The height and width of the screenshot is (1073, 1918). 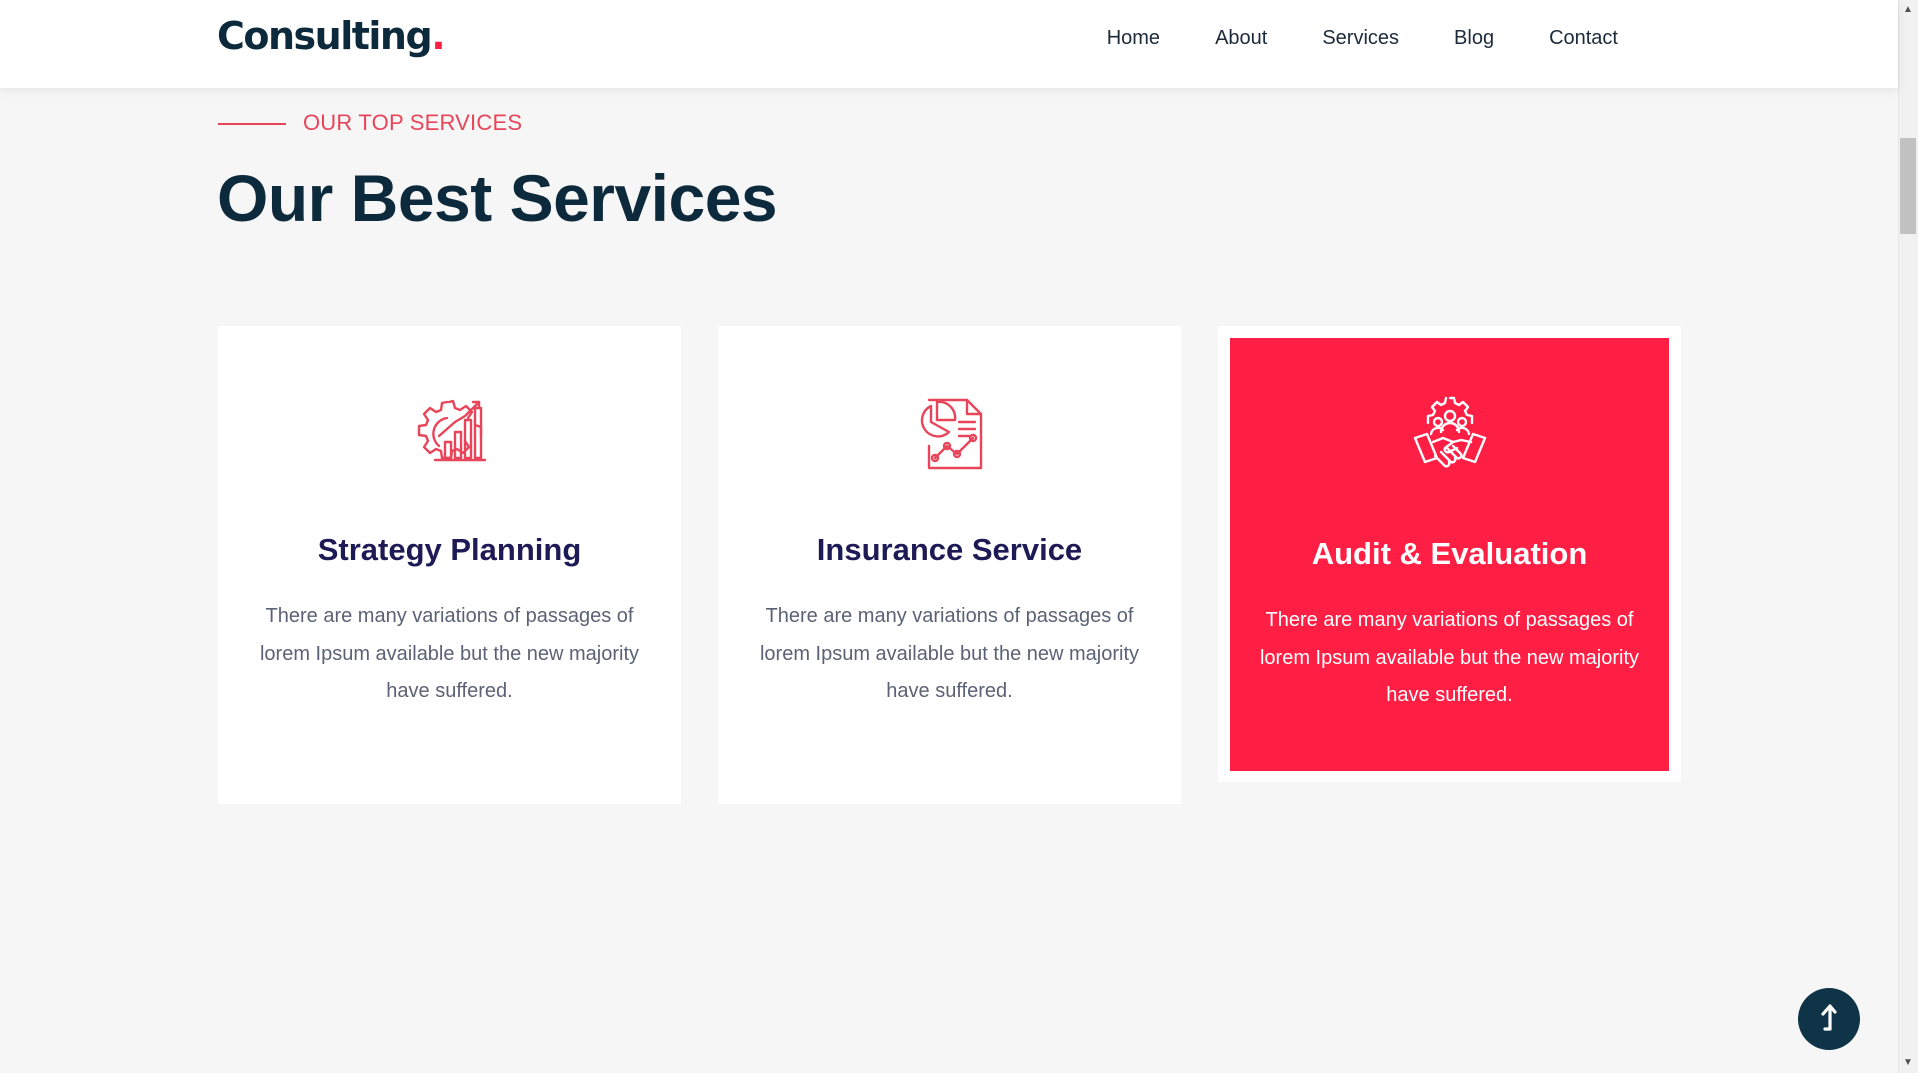 What do you see at coordinates (1908, 536) in the screenshot?
I see `scrollbar: ▲ ▼` at bounding box center [1908, 536].